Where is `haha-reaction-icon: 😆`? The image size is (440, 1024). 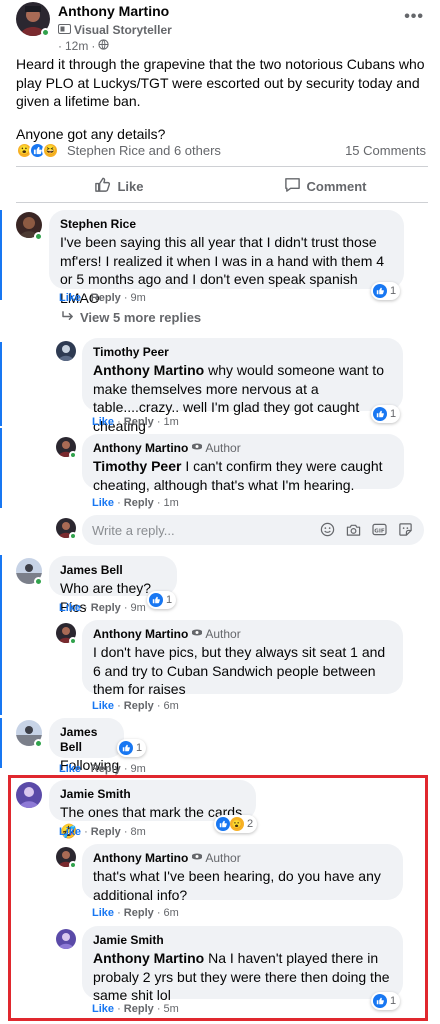 haha-reaction-icon: 😆 is located at coordinates (50, 150).